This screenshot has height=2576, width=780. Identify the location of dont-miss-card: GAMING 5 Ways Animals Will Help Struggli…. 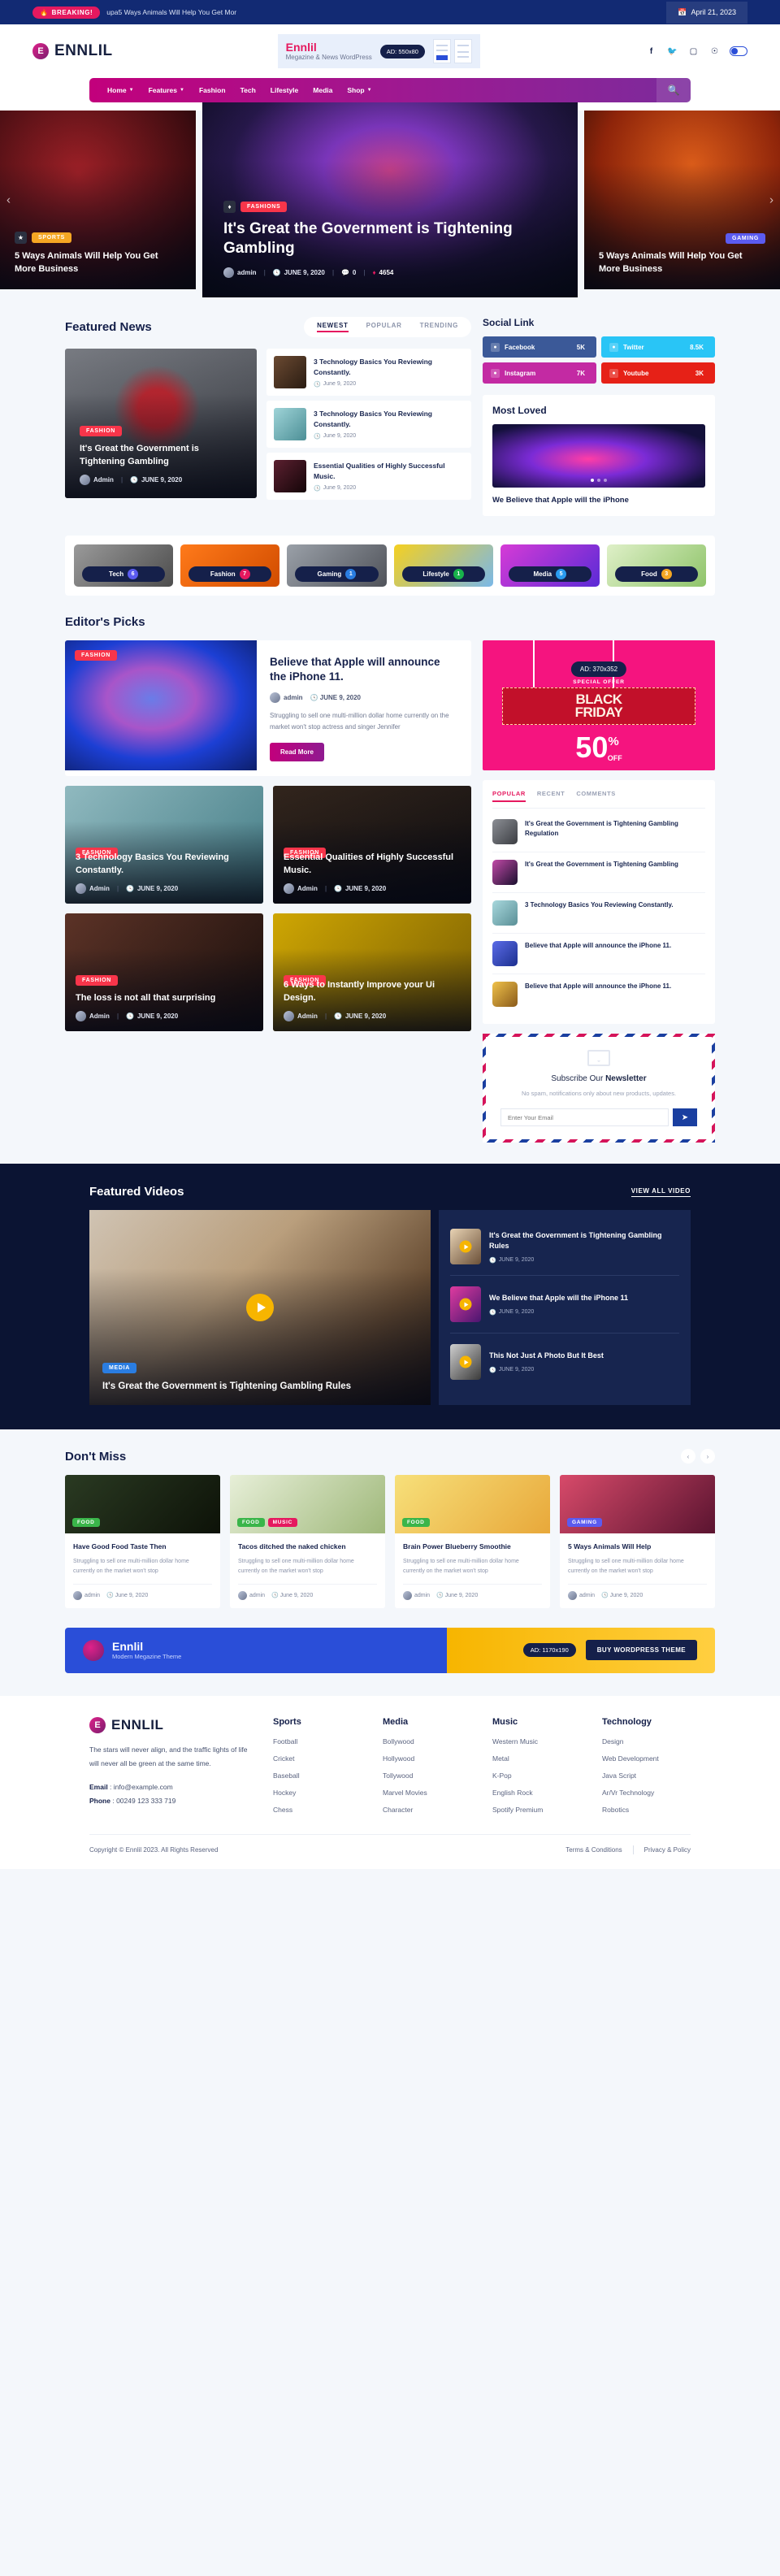
(637, 1541).